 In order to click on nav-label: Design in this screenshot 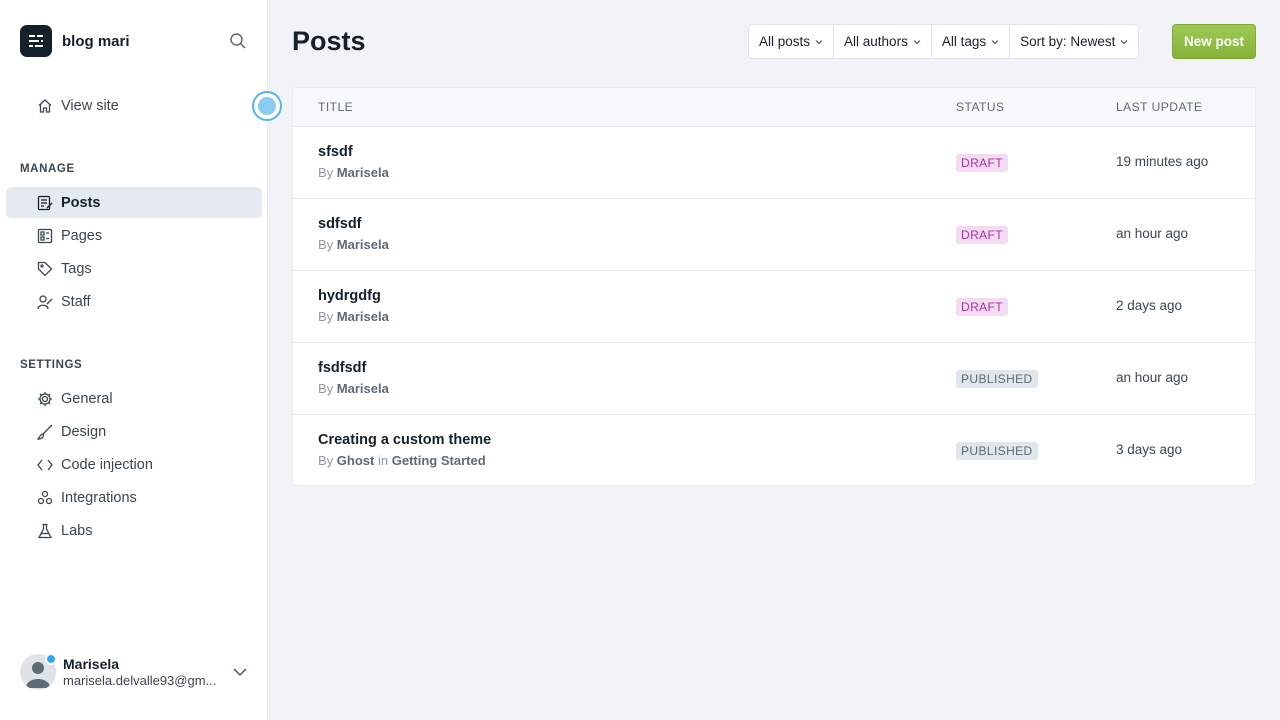, I will do `click(84, 431)`.